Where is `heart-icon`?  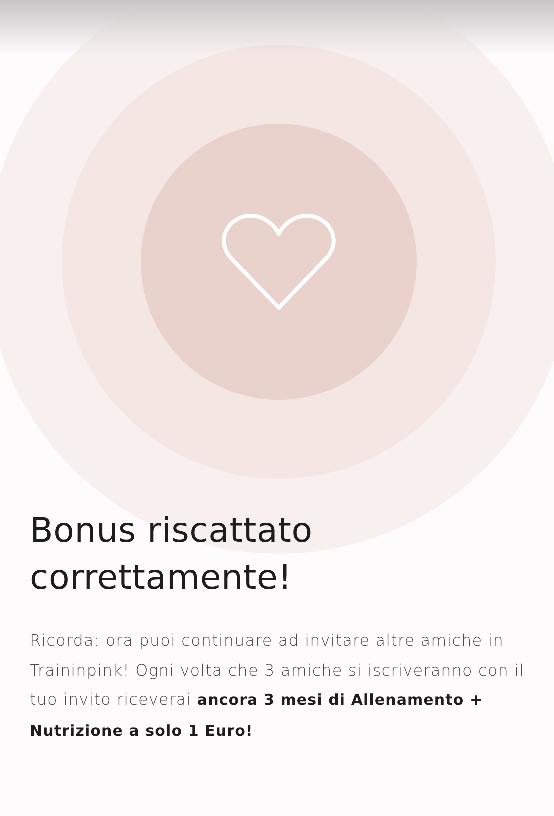
heart-icon is located at coordinates (279, 262).